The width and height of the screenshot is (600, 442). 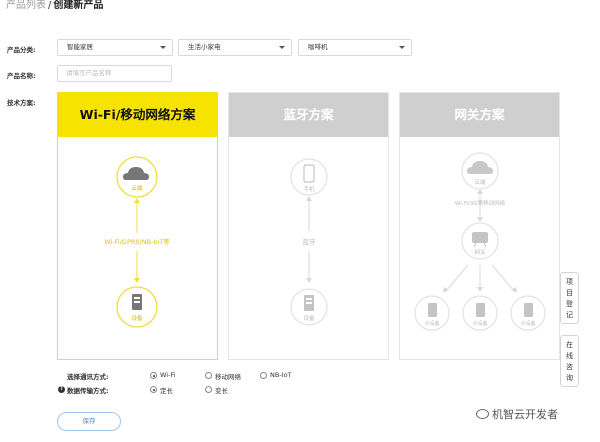 I want to click on gateway-left-label: 子设备, so click(x=431, y=323).